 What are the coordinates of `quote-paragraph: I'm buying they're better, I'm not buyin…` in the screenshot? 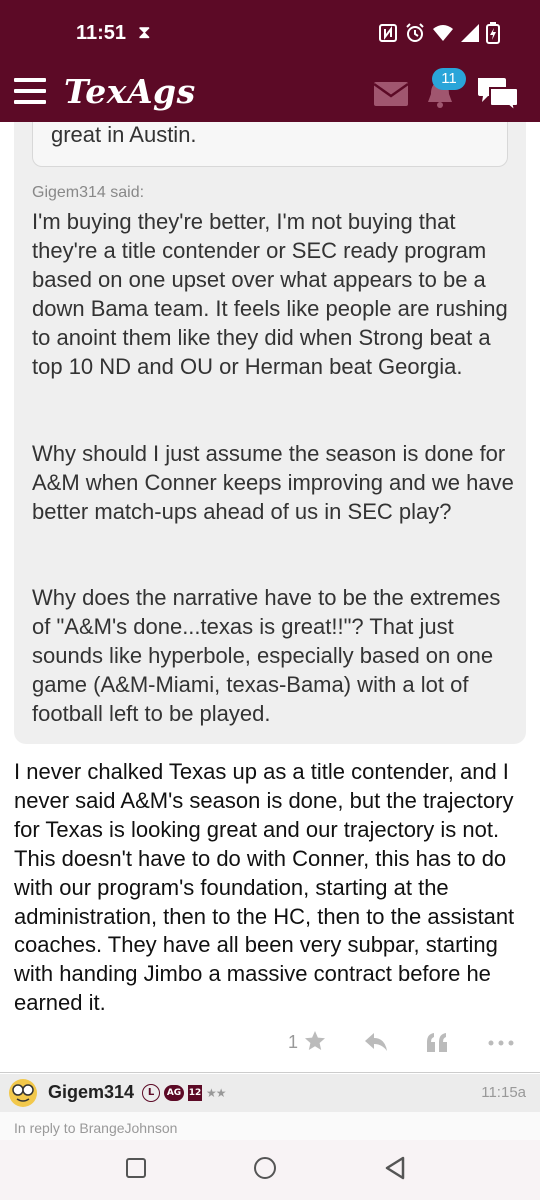 It's located at (270, 294).